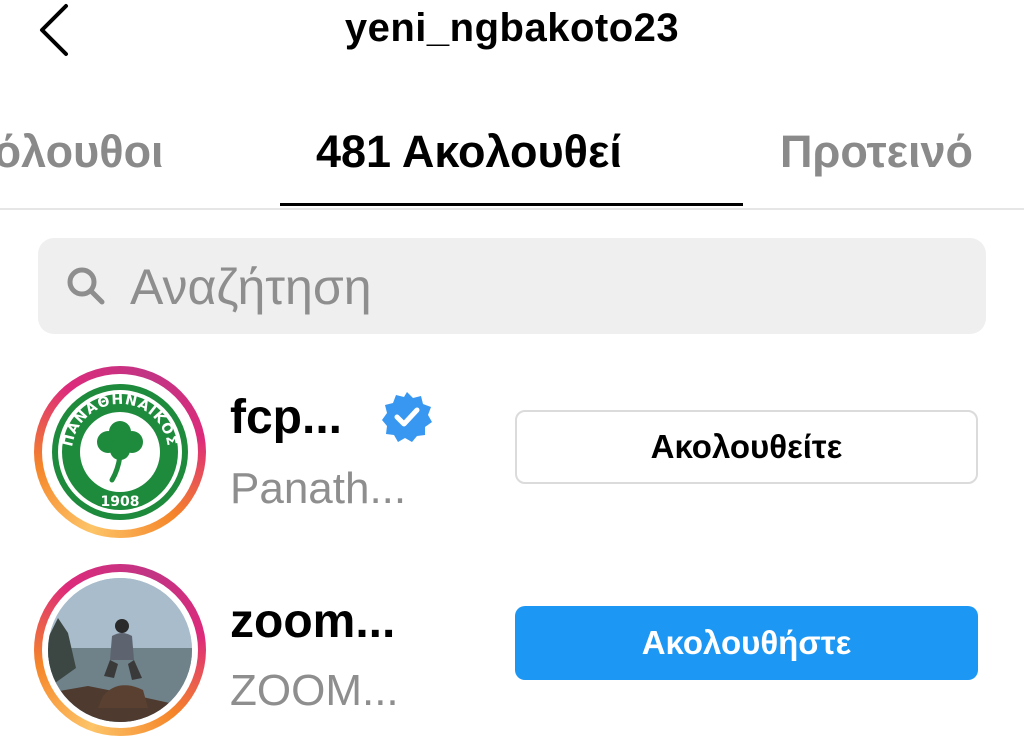 Image resolution: width=1024 pixels, height=746 pixels. Describe the element at coordinates (469, 152) in the screenshot. I see `tab-following: 481 Ακολουθεί` at that location.